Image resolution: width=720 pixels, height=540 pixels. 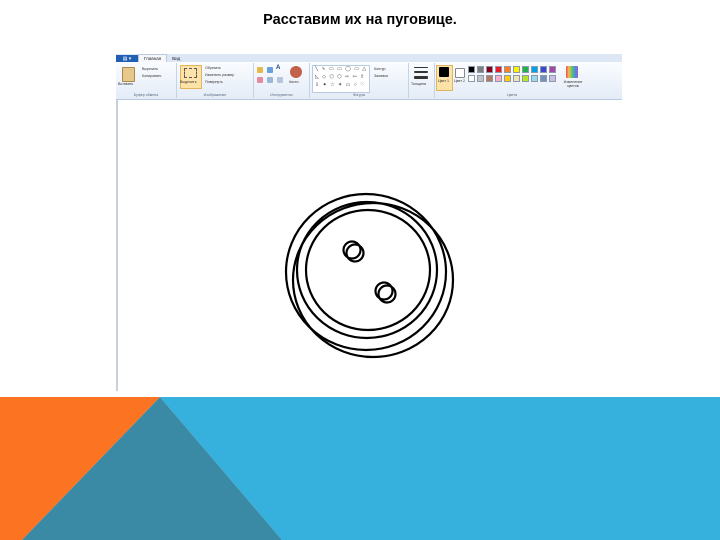 I want to click on canvas-left-edge, so click(x=117, y=245).